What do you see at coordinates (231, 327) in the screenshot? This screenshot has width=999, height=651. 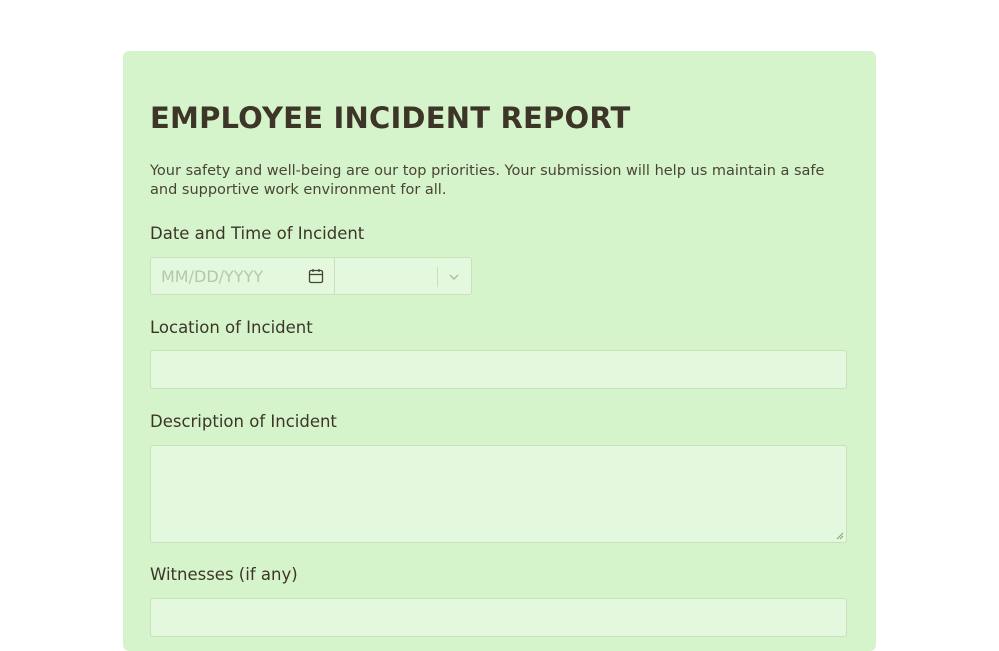 I see `location-label: Location of Incident` at bounding box center [231, 327].